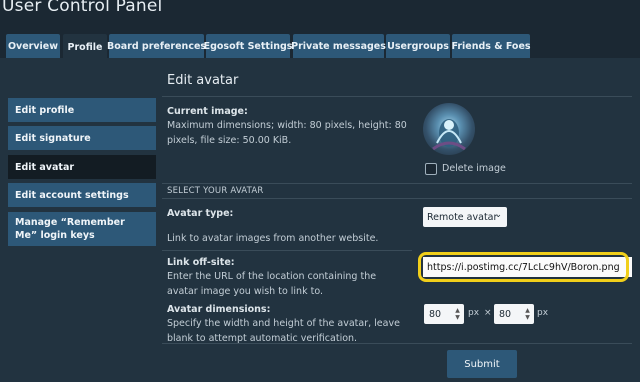 The height and width of the screenshot is (382, 640). I want to click on sidebar-item-edit-avatar: Edit avatar, so click(82, 167).